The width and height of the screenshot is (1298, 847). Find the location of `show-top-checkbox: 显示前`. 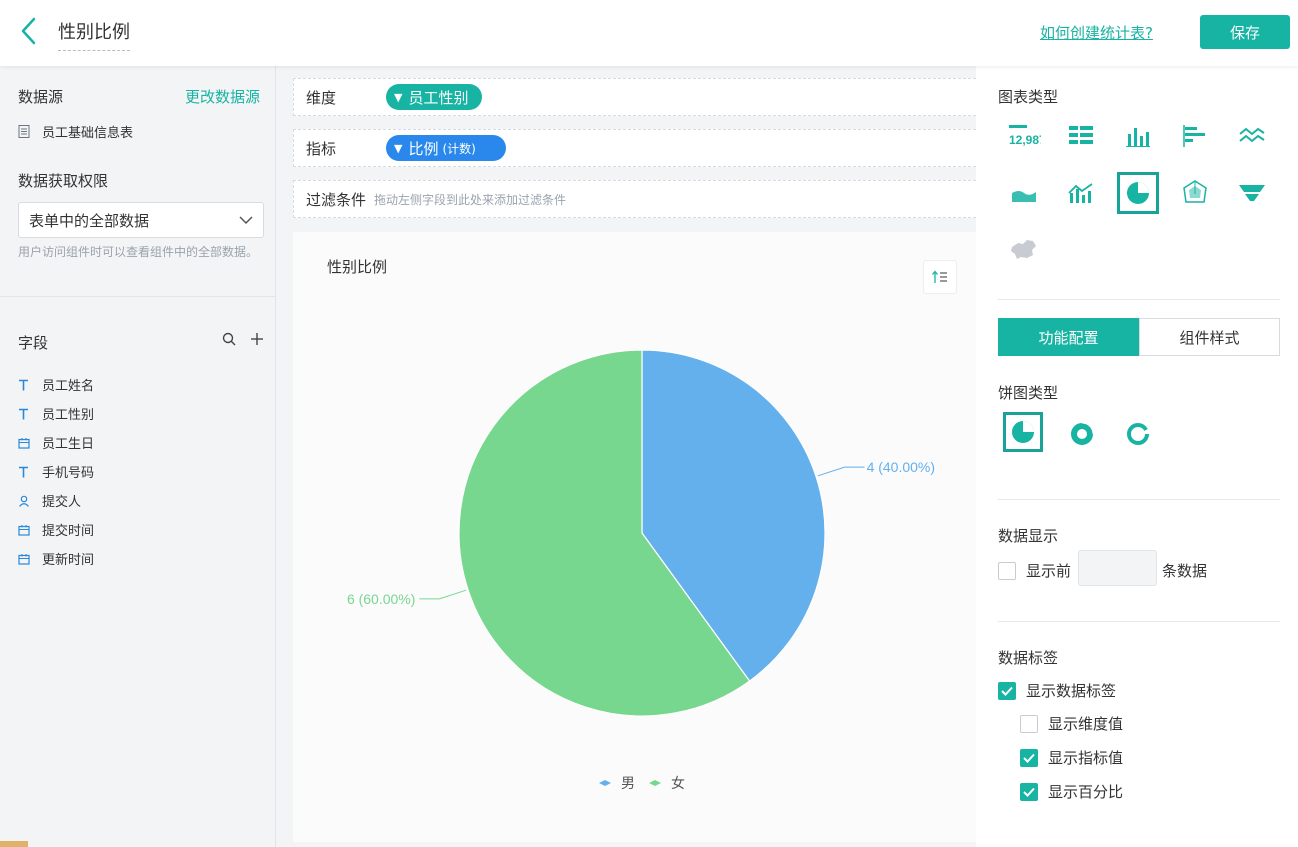

show-top-checkbox: 显示前 is located at coordinates (1034, 570).